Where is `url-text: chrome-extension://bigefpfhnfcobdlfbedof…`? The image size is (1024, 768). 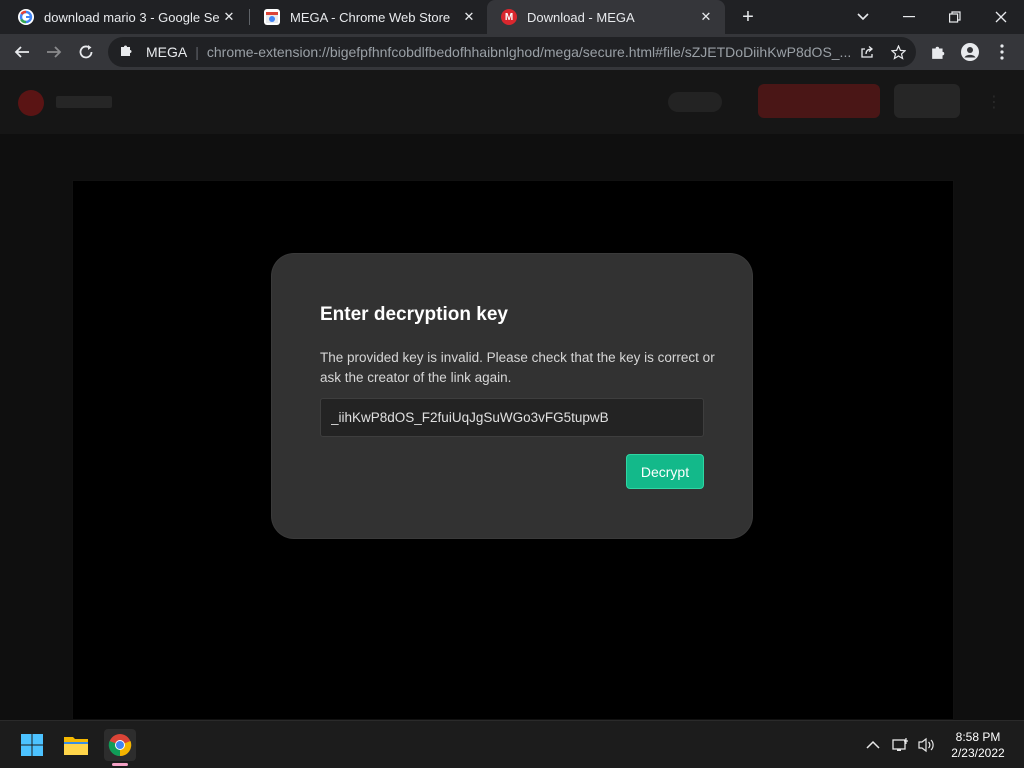 url-text: chrome-extension://bigefpfhnfcobdlfbedof… is located at coordinates (529, 52).